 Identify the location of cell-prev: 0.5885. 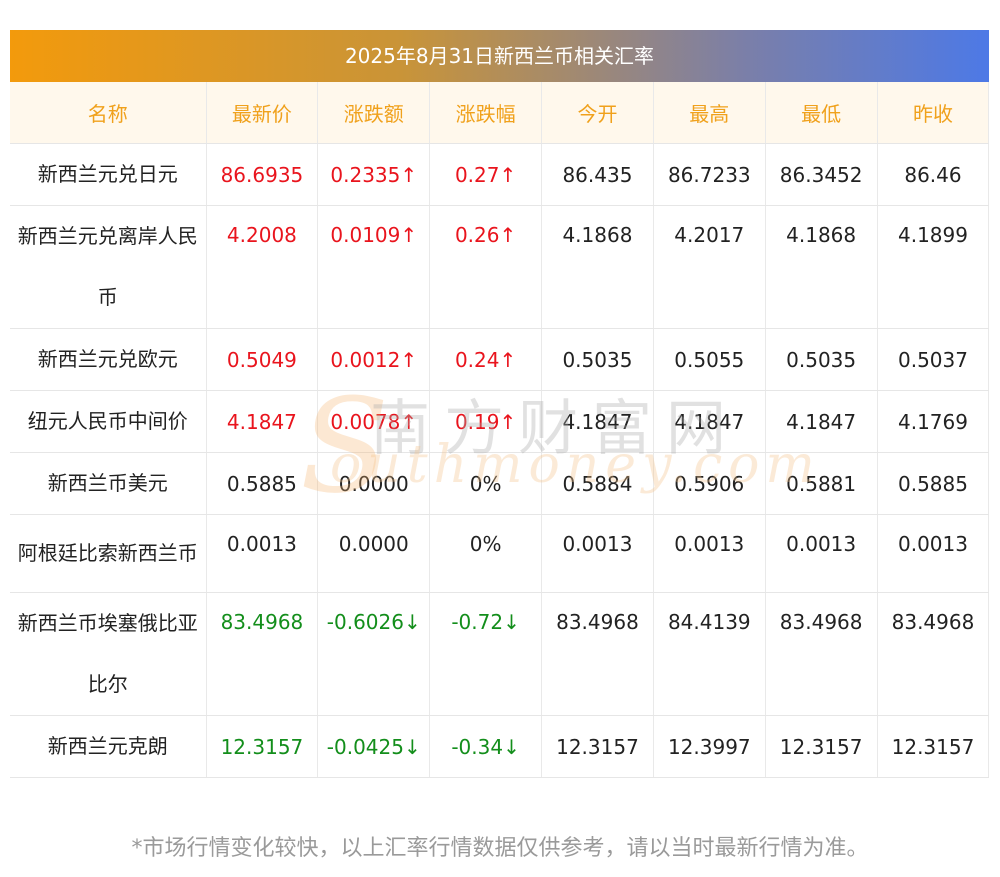
(933, 483).